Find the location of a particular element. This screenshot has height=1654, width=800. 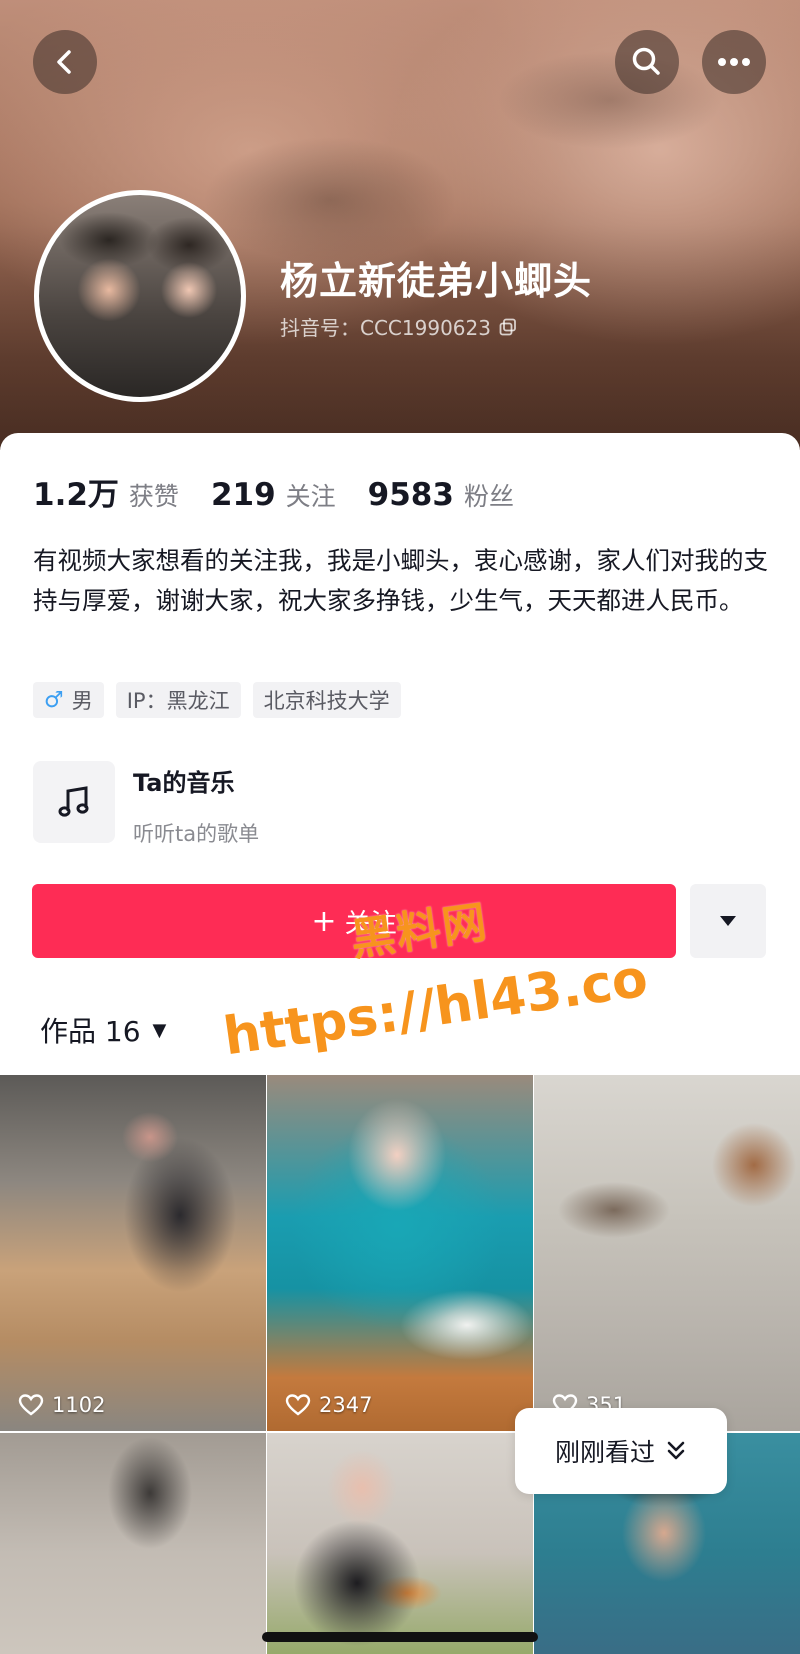

music-entry: Ta的音乐 听听ta的歌单 is located at coordinates (146, 804).